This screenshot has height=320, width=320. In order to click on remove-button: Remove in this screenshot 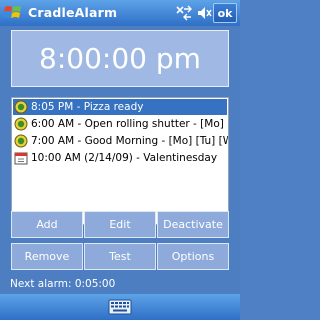, I will do `click(47, 256)`.